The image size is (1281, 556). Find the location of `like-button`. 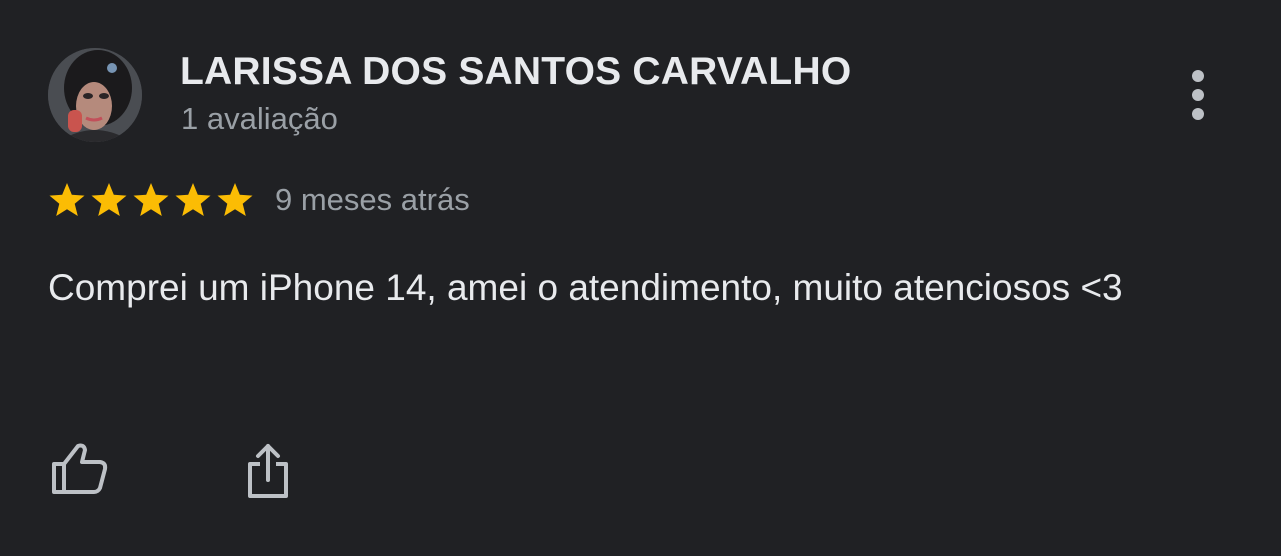

like-button is located at coordinates (79, 470).